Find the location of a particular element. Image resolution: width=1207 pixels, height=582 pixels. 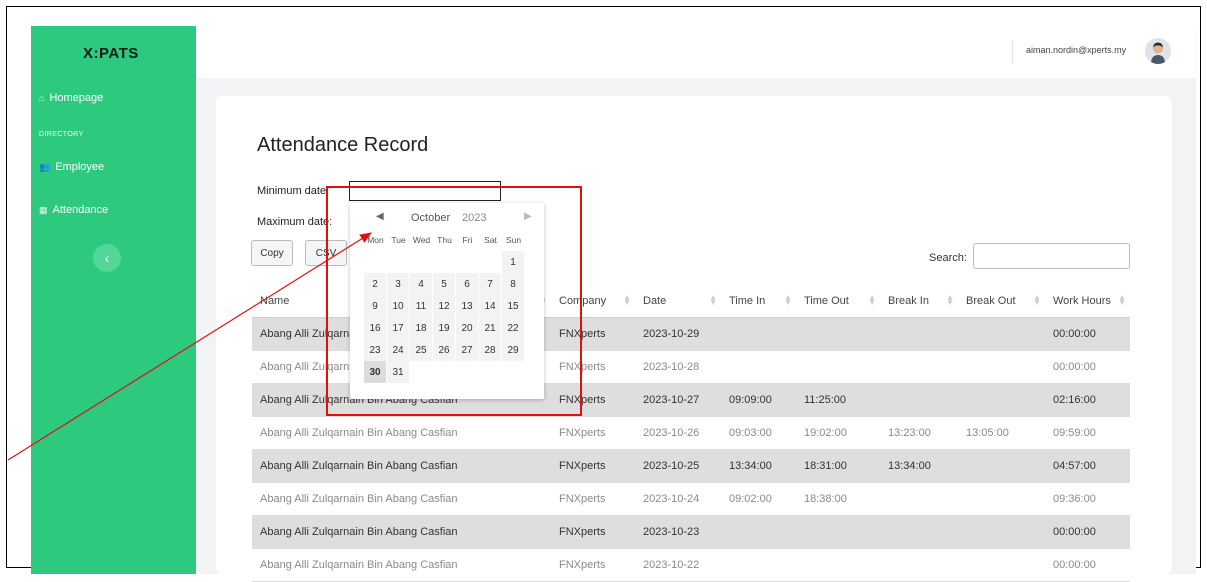

annotation-arrow is located at coordinates (190, 346).